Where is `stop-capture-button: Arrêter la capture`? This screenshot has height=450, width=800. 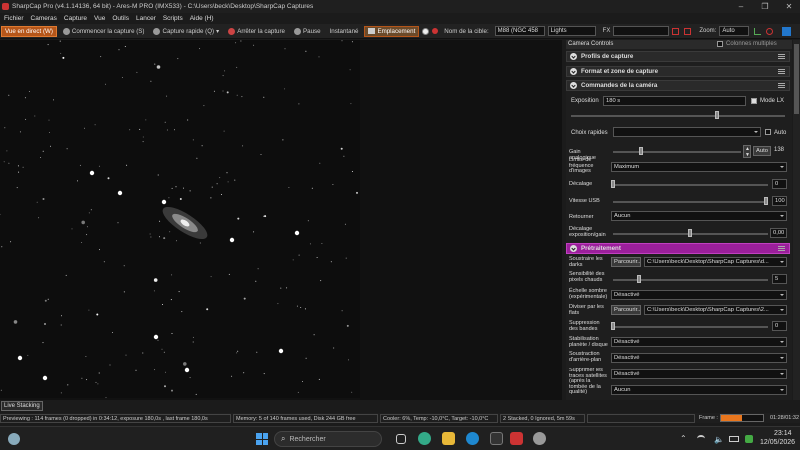 stop-capture-button: Arrêter la capture is located at coordinates (256, 31).